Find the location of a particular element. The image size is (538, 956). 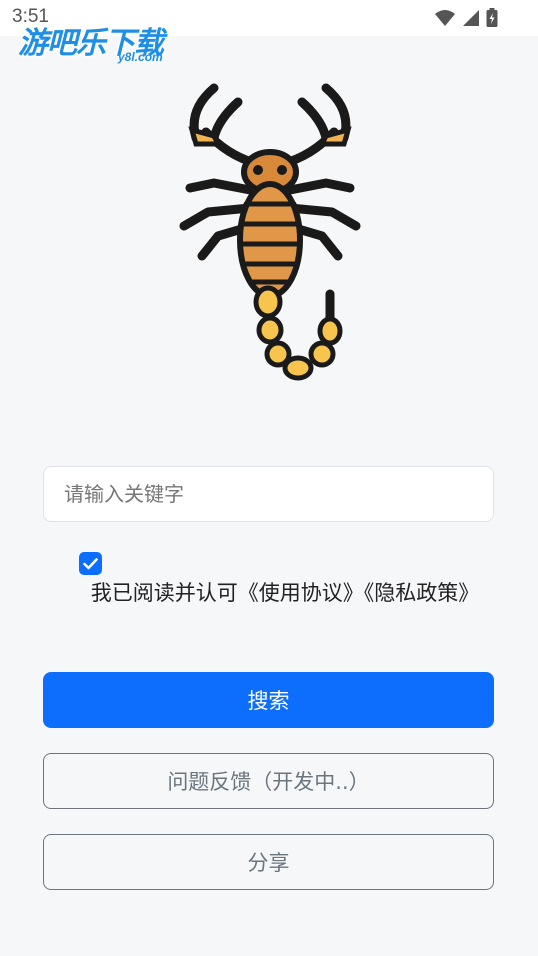

scorpion-logo is located at coordinates (270, 232).